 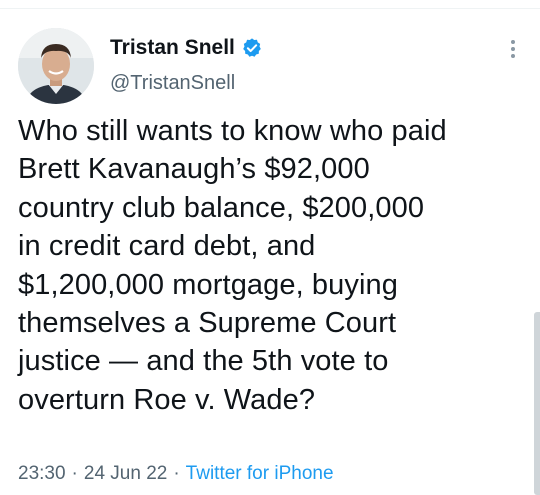 I want to click on tweet-source-link: Twitter for iPhone, so click(x=260, y=473).